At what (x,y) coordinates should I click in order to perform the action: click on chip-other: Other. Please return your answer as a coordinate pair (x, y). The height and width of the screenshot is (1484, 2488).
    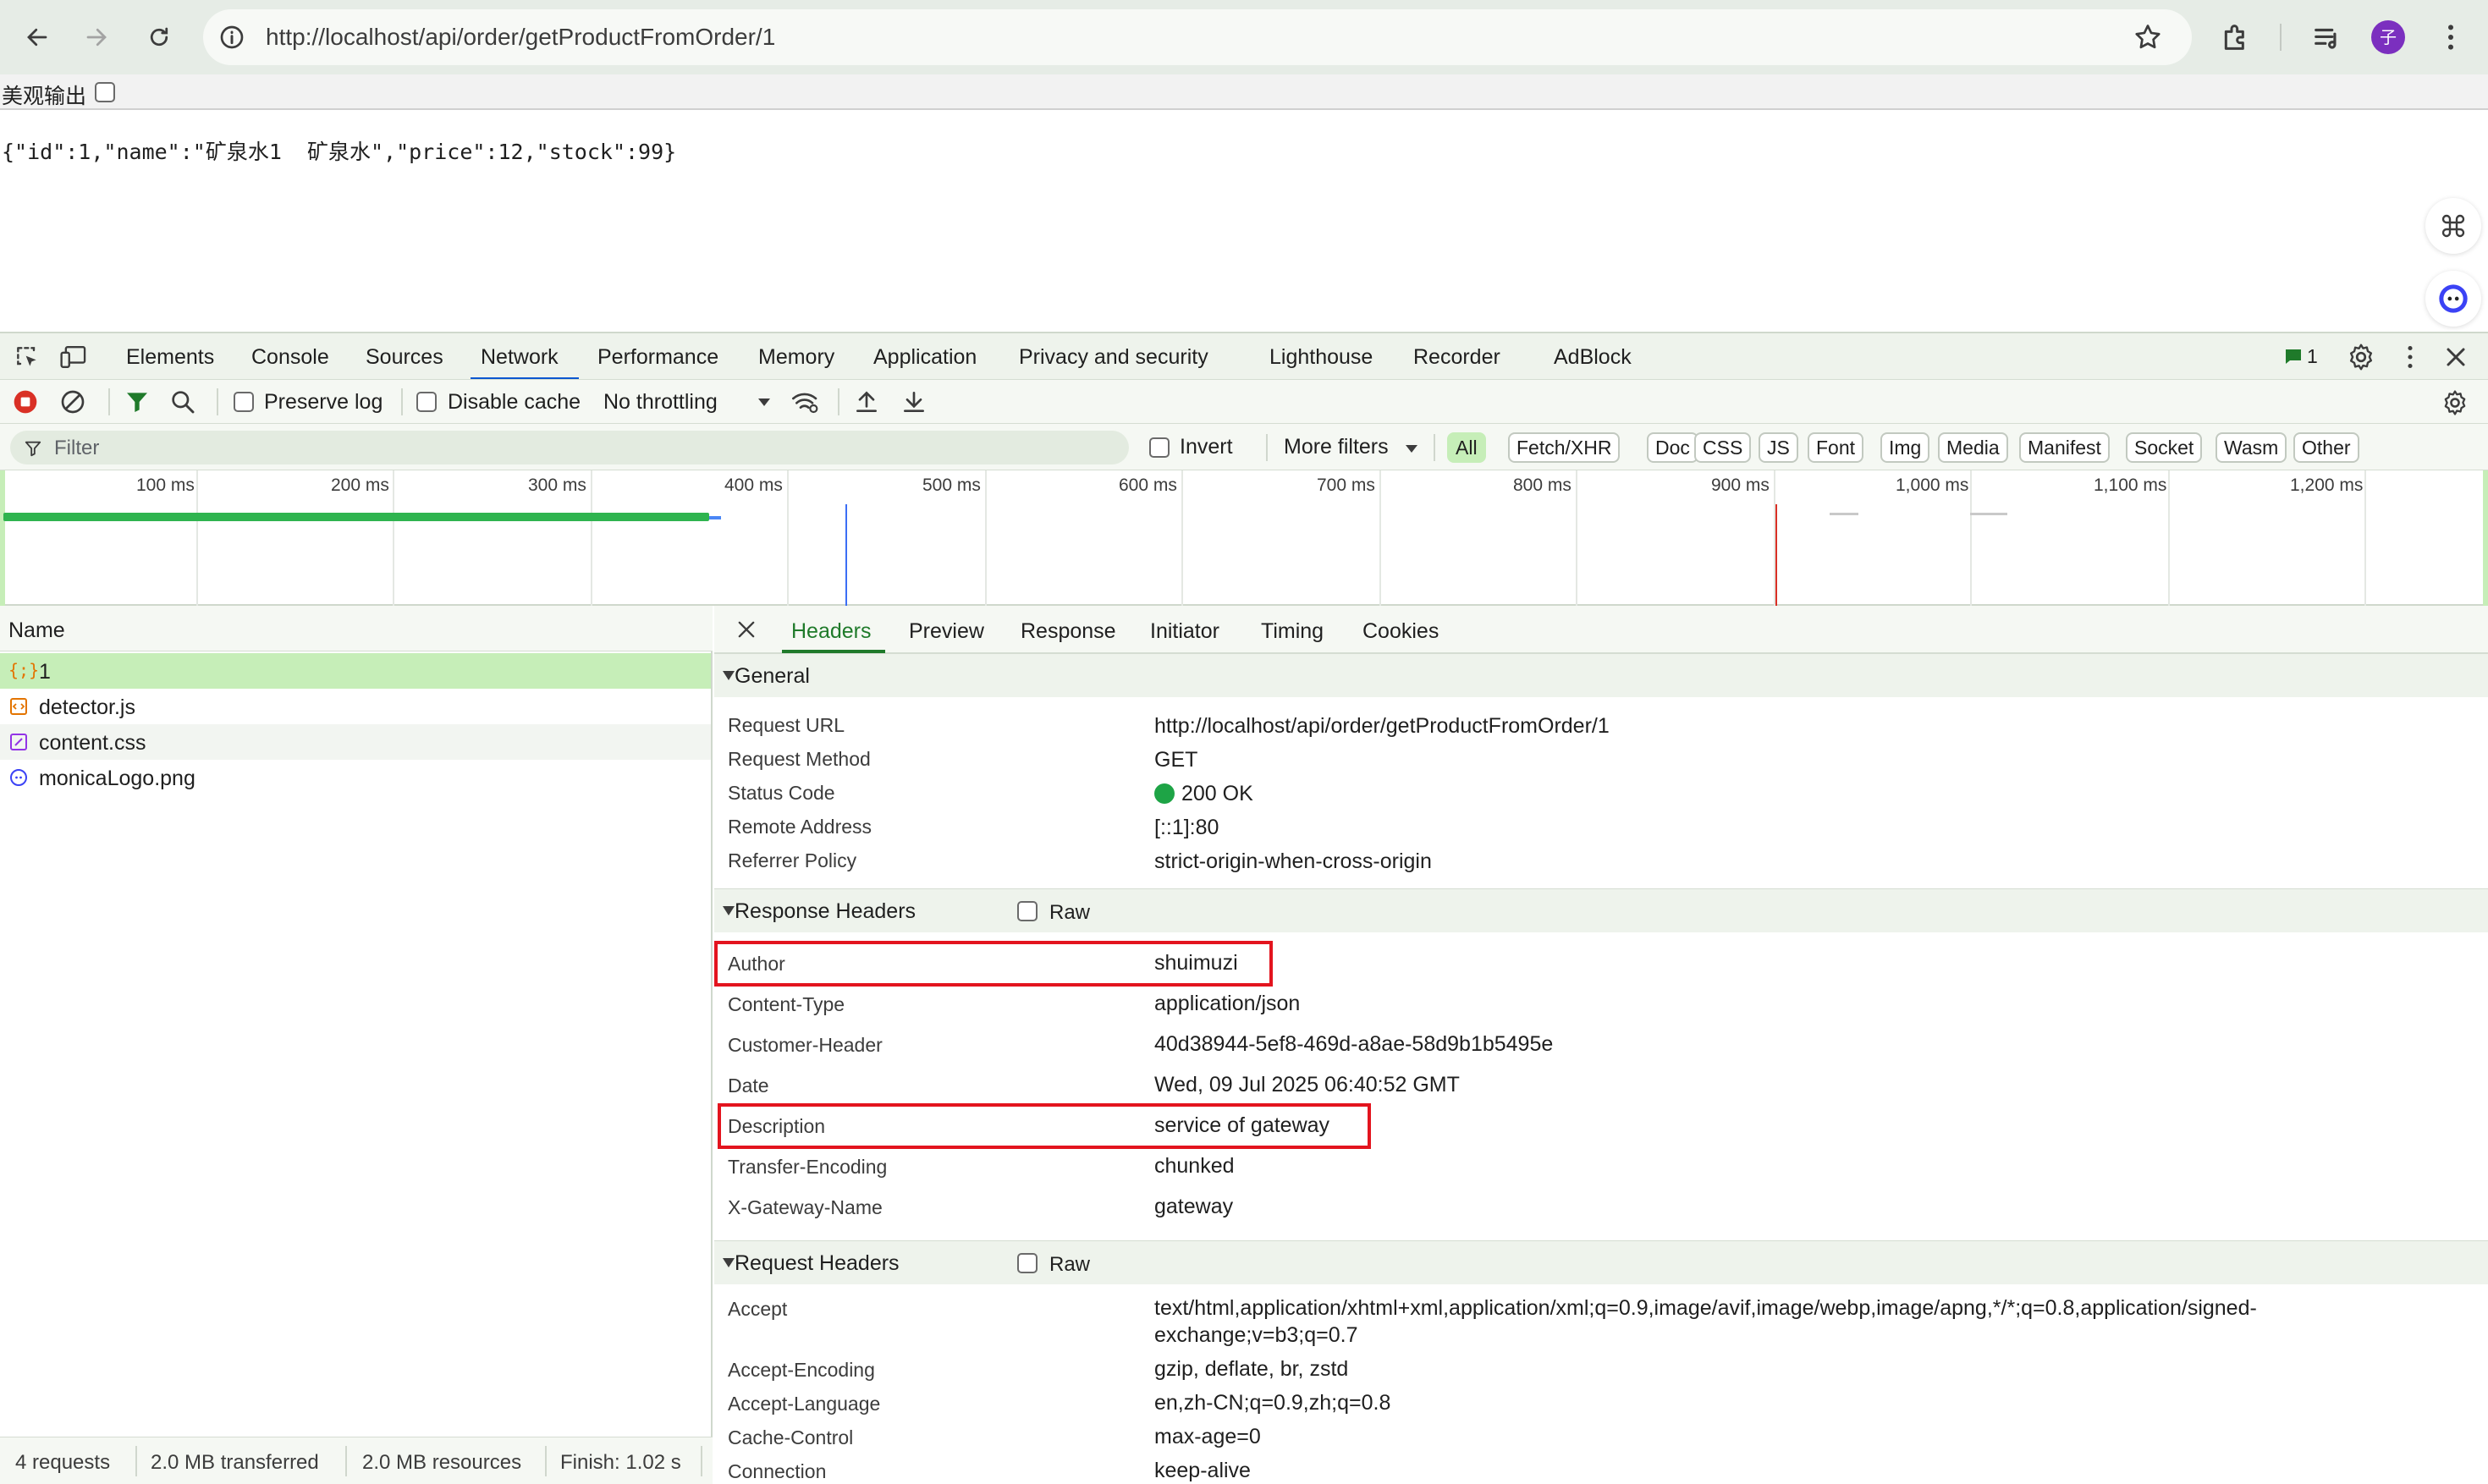
    Looking at the image, I should click on (2326, 447).